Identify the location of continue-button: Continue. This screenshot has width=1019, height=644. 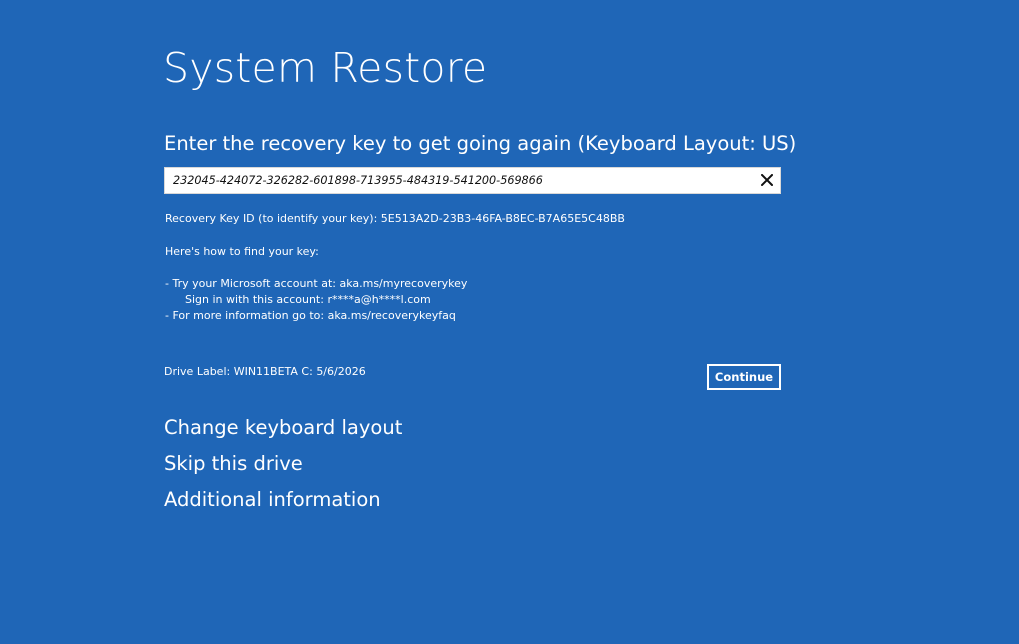
(744, 377).